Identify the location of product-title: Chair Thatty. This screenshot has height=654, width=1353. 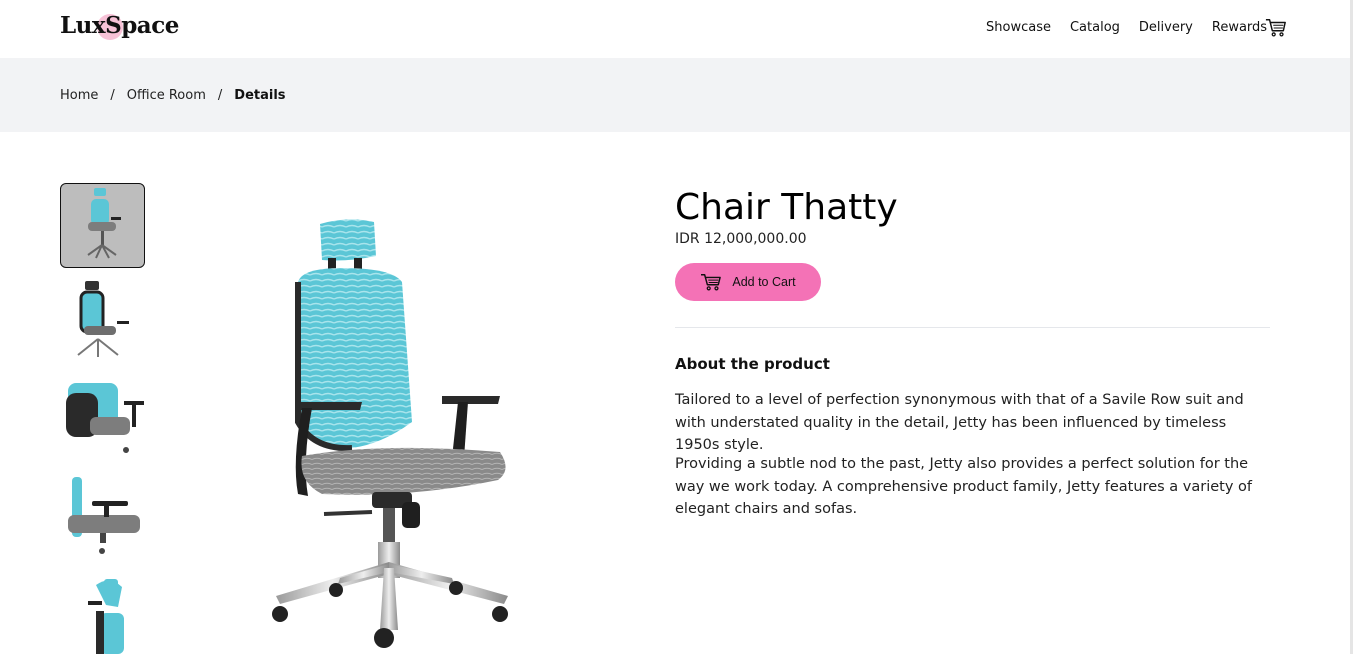
(786, 207).